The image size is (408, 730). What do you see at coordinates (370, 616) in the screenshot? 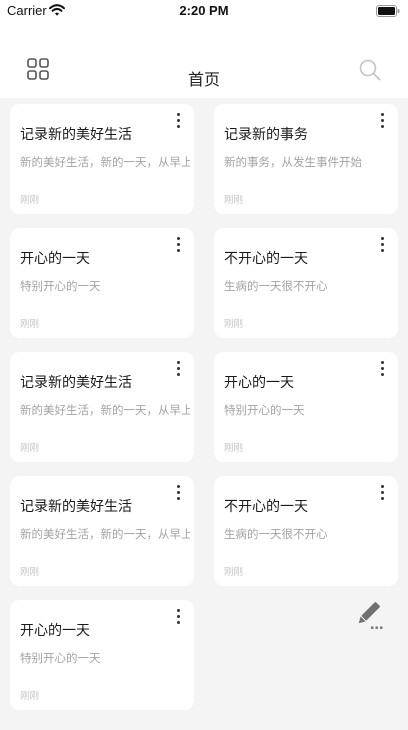
I see `edit-pencil-icon` at bounding box center [370, 616].